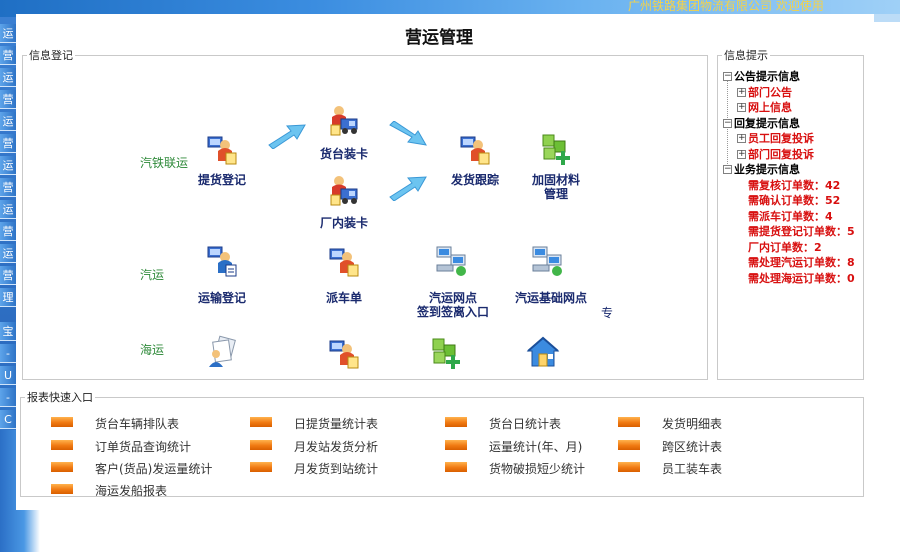 The height and width of the screenshot is (552, 900). Describe the element at coordinates (8, 297) in the screenshot. I see `left-nav-tab: 理` at that location.